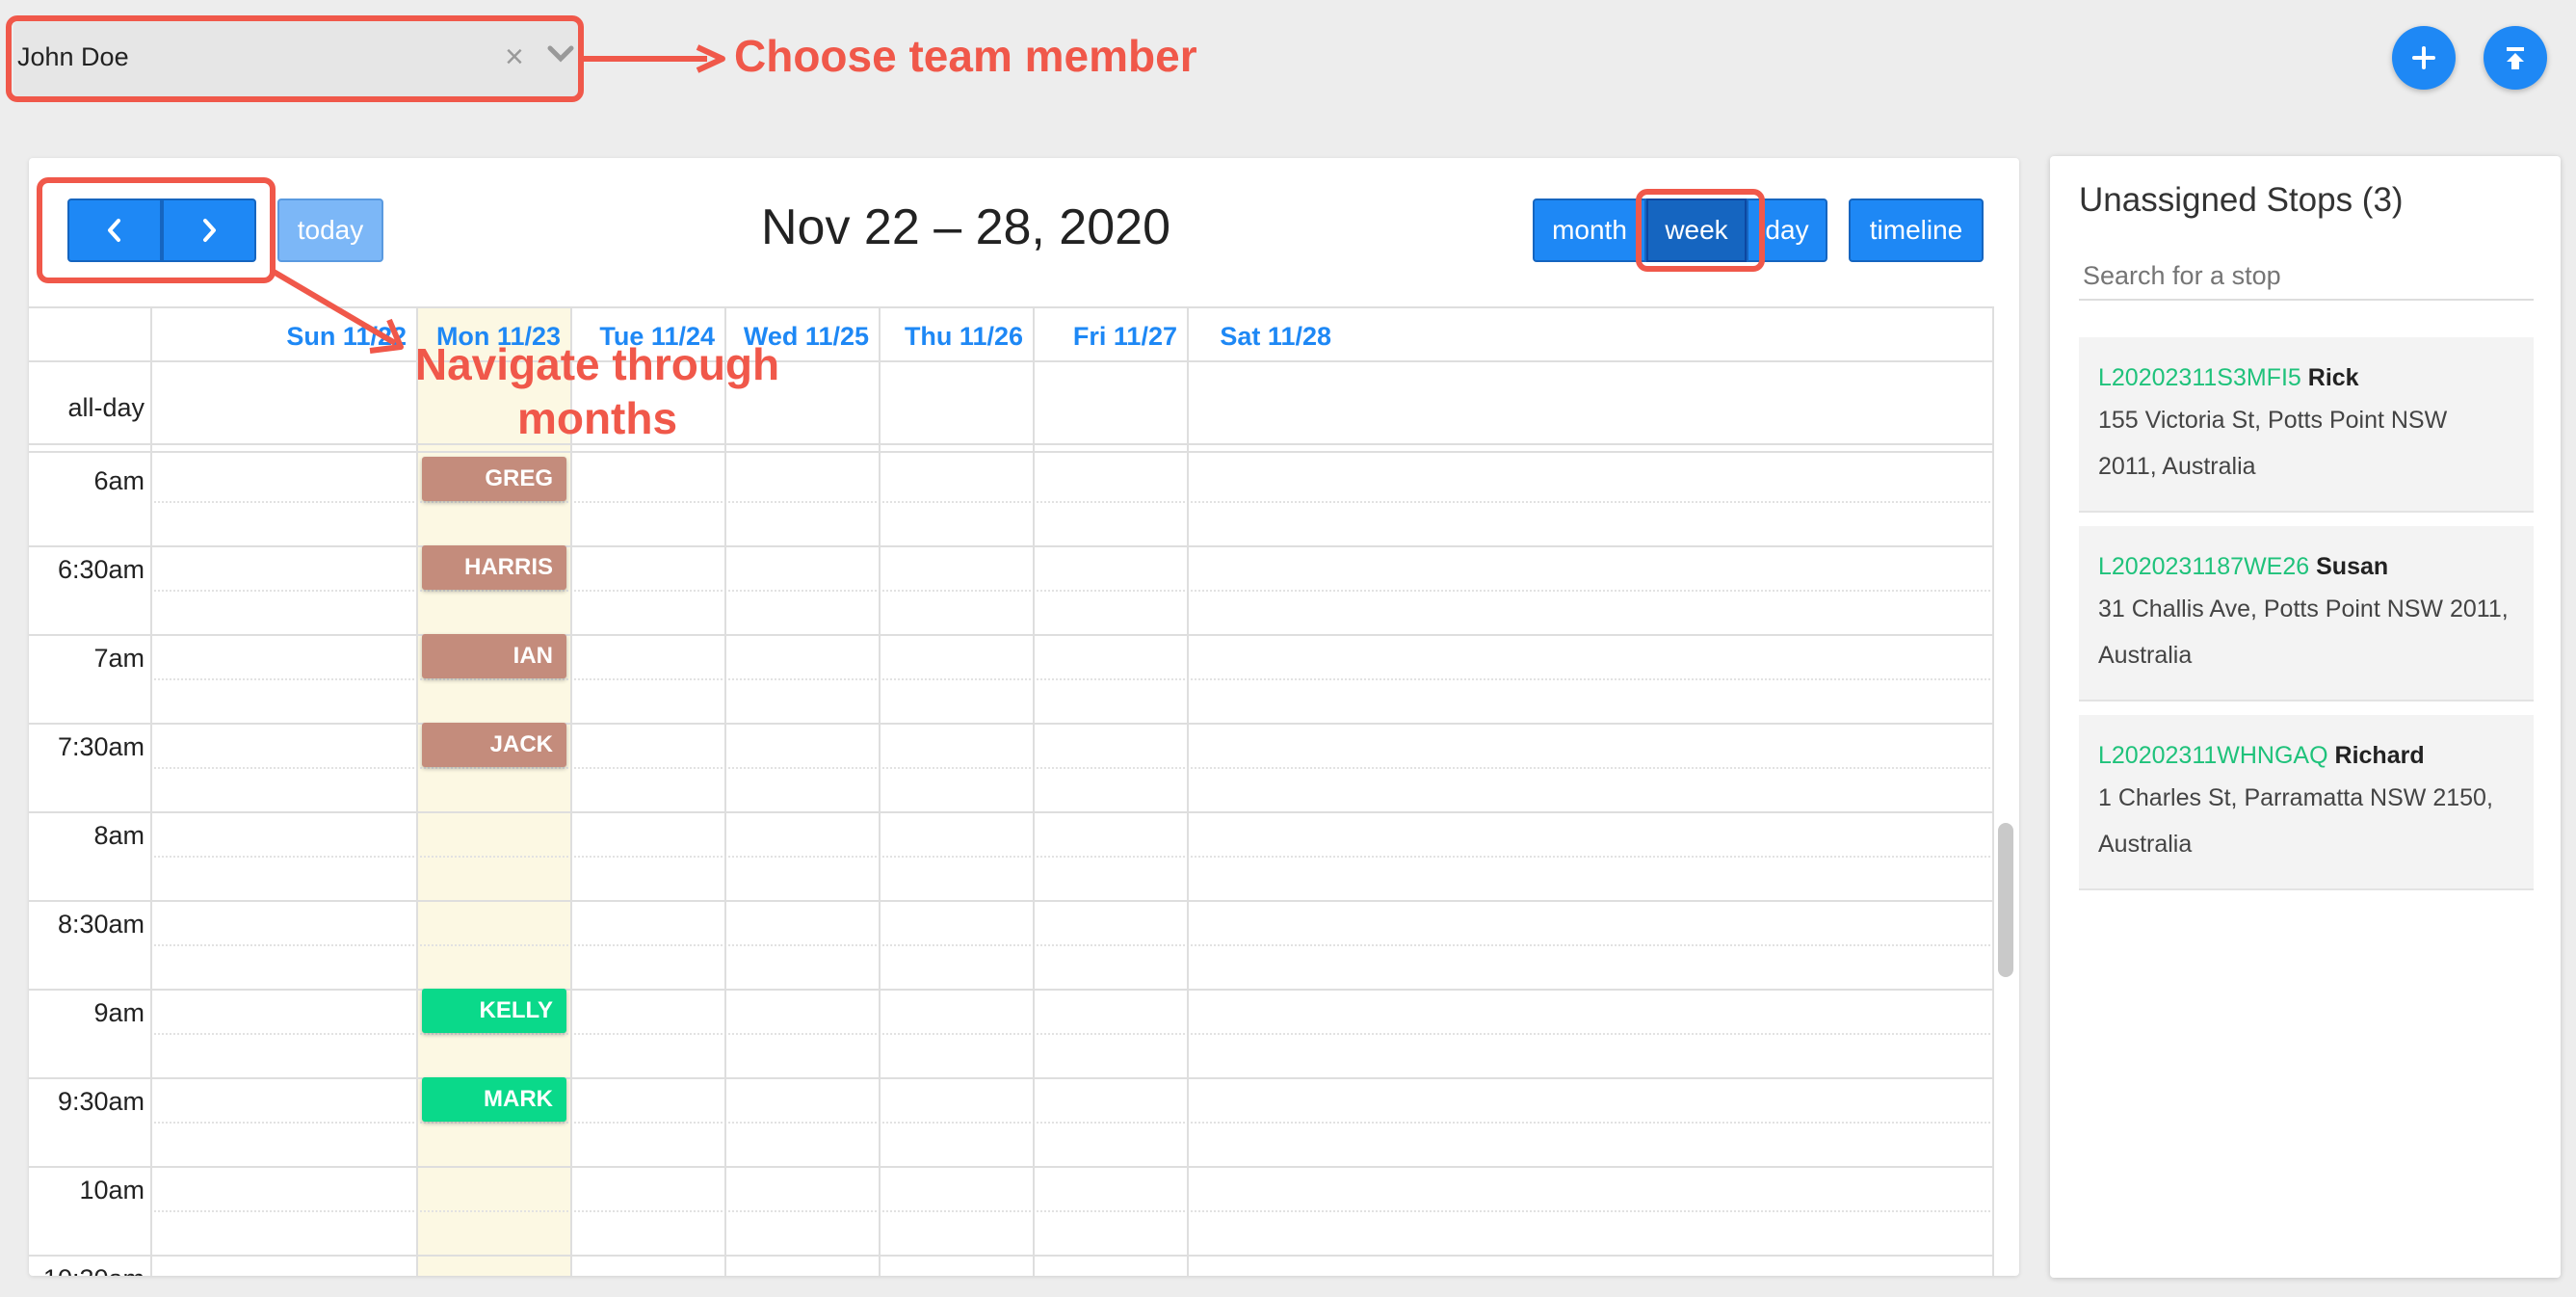 The height and width of the screenshot is (1297, 2576). What do you see at coordinates (2213, 755) in the screenshot?
I see `stop-code: L20202311WHNGAQ` at bounding box center [2213, 755].